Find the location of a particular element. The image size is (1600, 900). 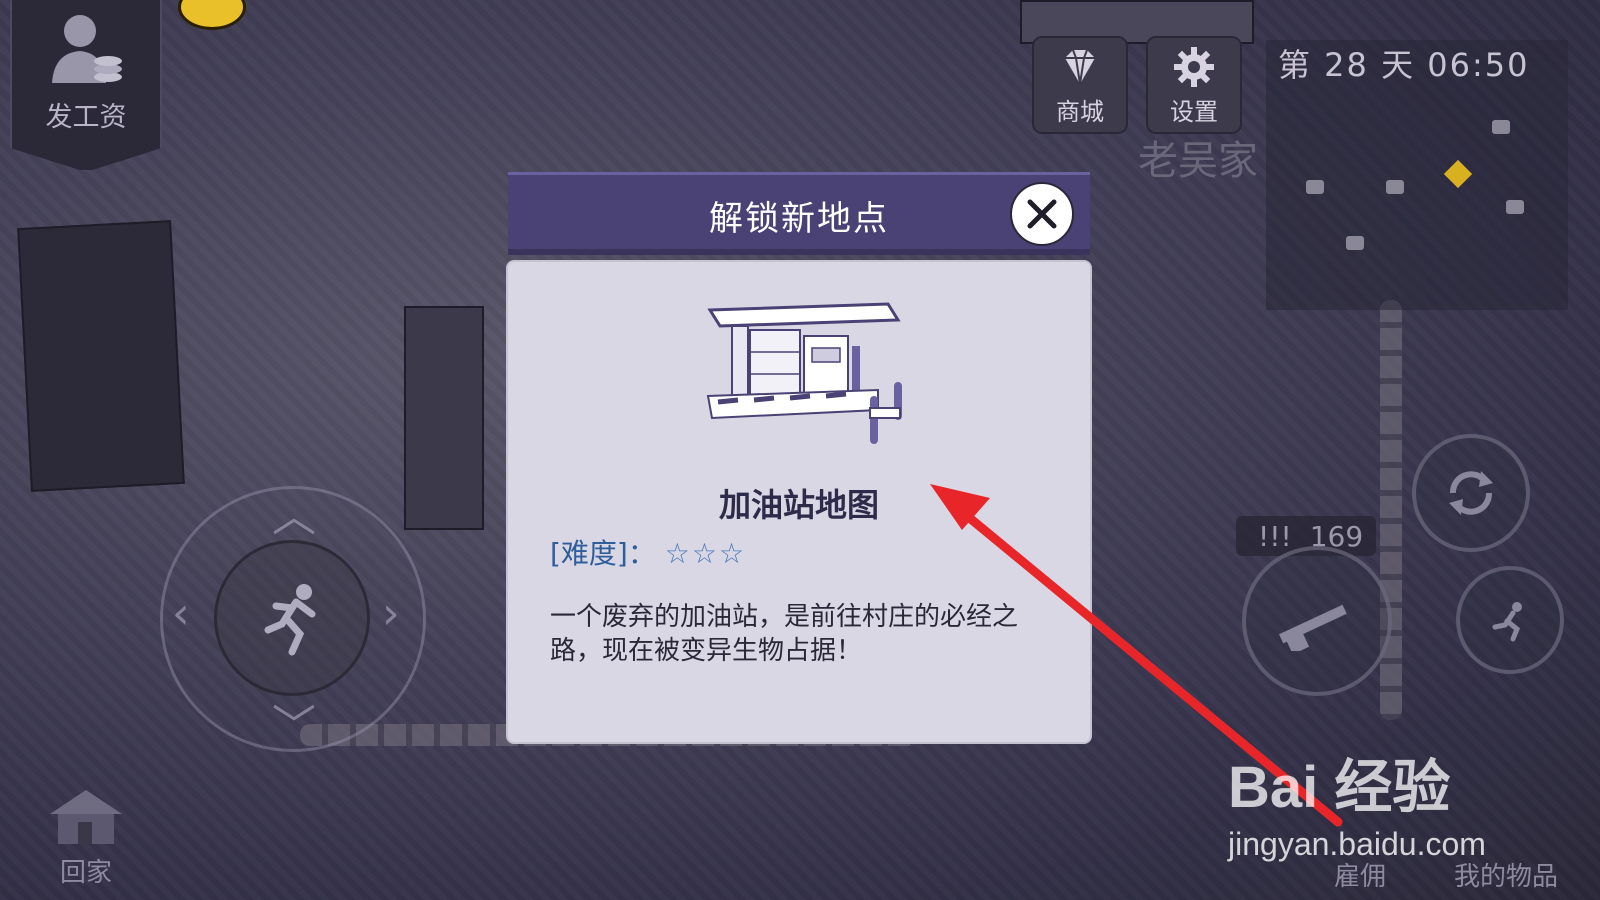

unlock-dialog-header: 解锁新地点 is located at coordinates (799, 213).